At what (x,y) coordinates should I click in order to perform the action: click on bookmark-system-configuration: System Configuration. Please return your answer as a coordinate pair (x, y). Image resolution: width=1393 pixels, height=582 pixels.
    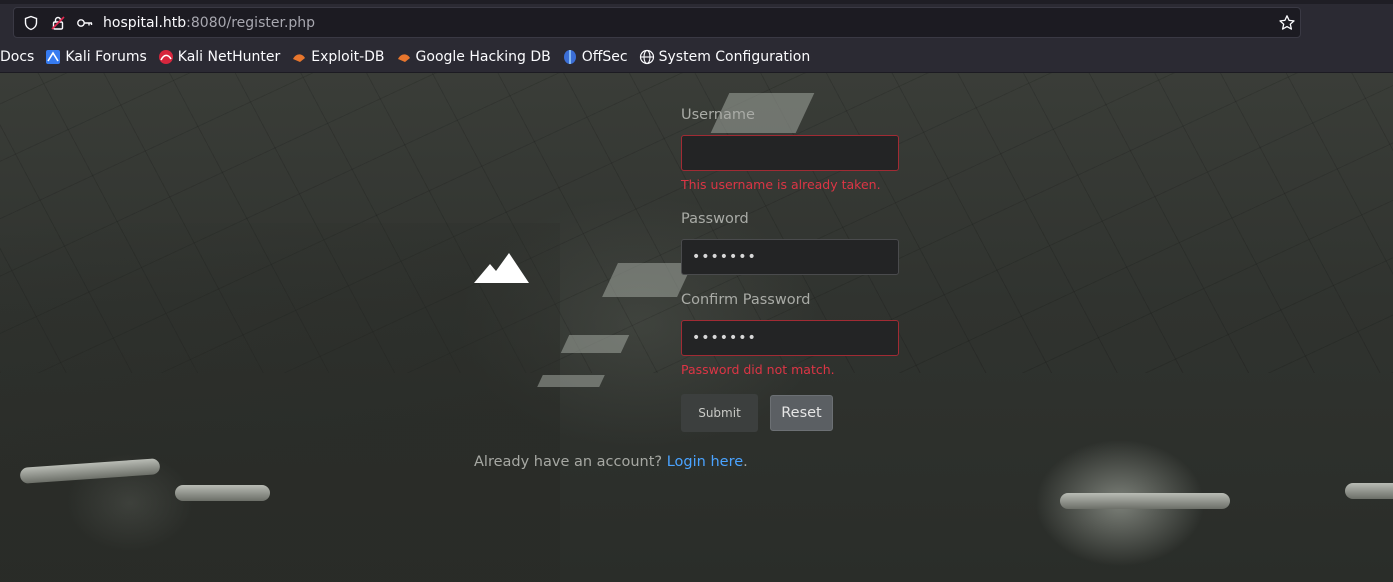
    Looking at the image, I should click on (725, 57).